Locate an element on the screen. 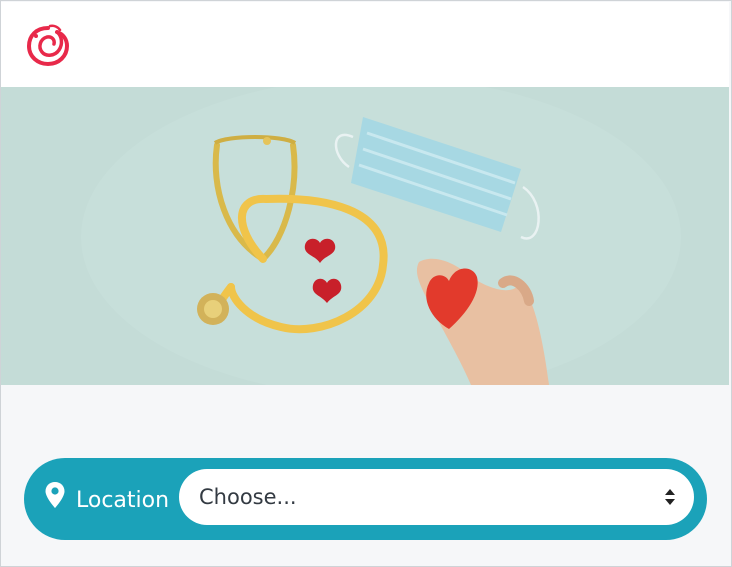  location-label: Location is located at coordinates (123, 500).